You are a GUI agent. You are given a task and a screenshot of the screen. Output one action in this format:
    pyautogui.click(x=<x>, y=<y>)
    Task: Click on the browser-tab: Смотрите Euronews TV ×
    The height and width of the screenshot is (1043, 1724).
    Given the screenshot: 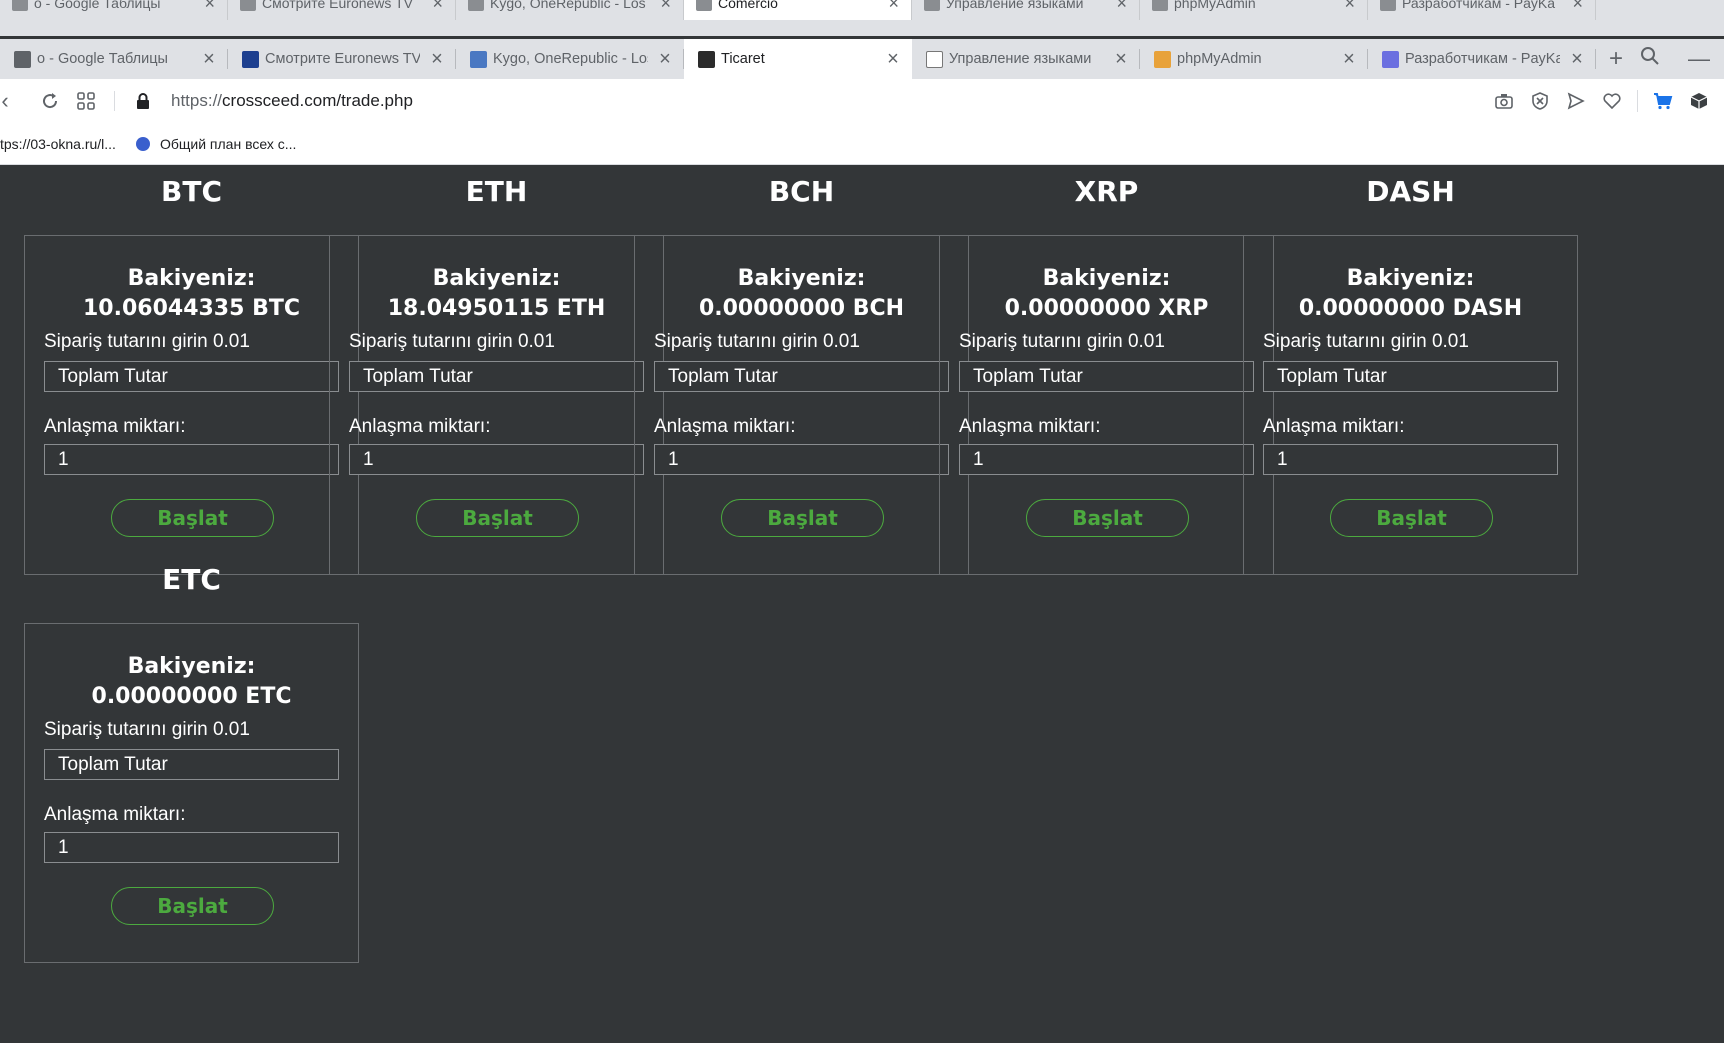 What is the action you would take?
    pyautogui.click(x=342, y=59)
    